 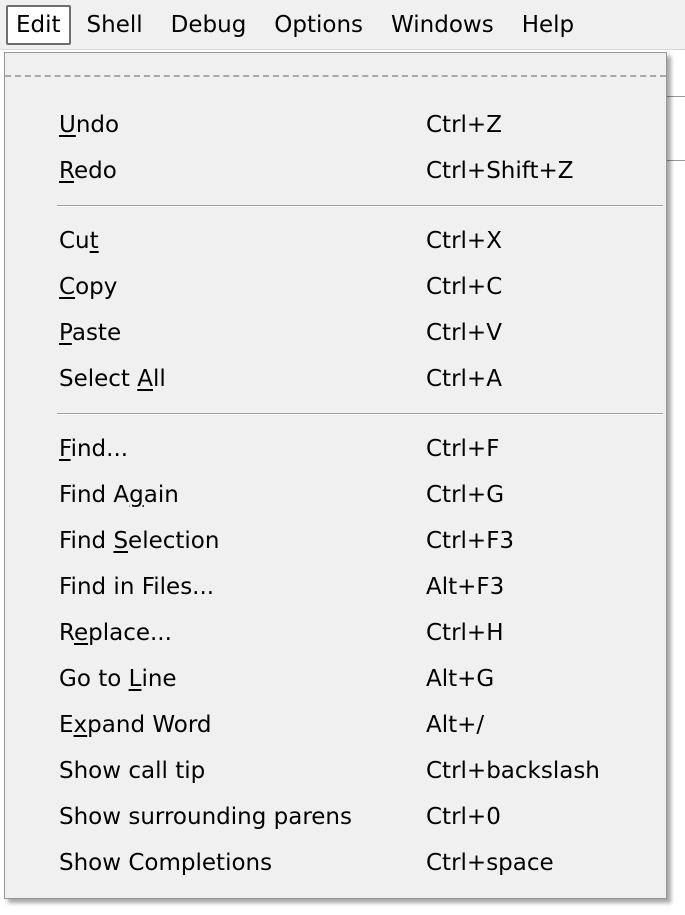 What do you see at coordinates (335, 495) in the screenshot?
I see `menu-item-find-again: Find Again Ctrl+G` at bounding box center [335, 495].